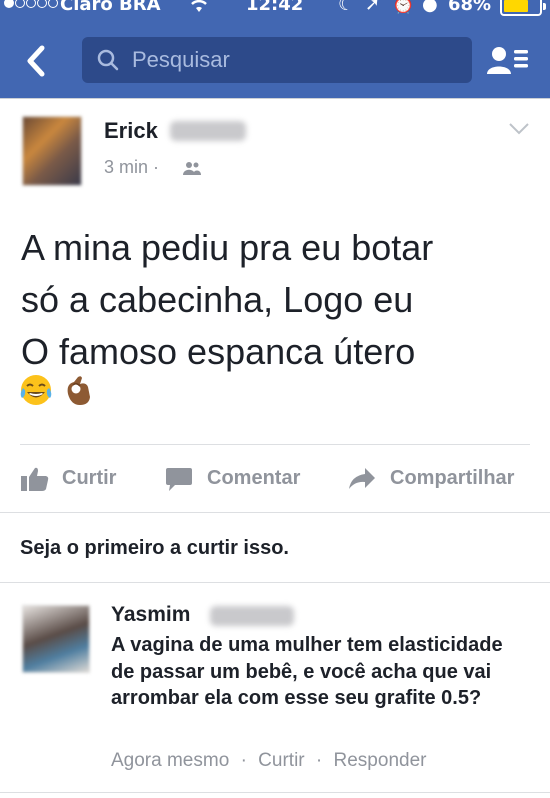 The height and width of the screenshot is (798, 550). I want to click on chevron-left-icon, so click(36, 61).